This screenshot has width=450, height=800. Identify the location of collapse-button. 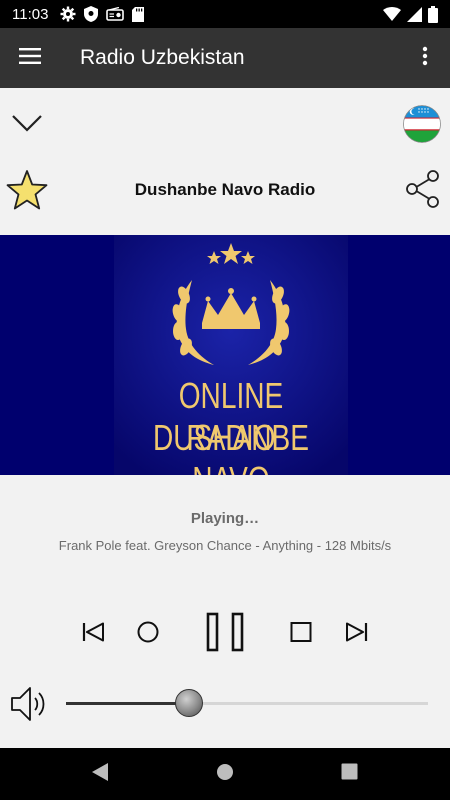
(27, 125).